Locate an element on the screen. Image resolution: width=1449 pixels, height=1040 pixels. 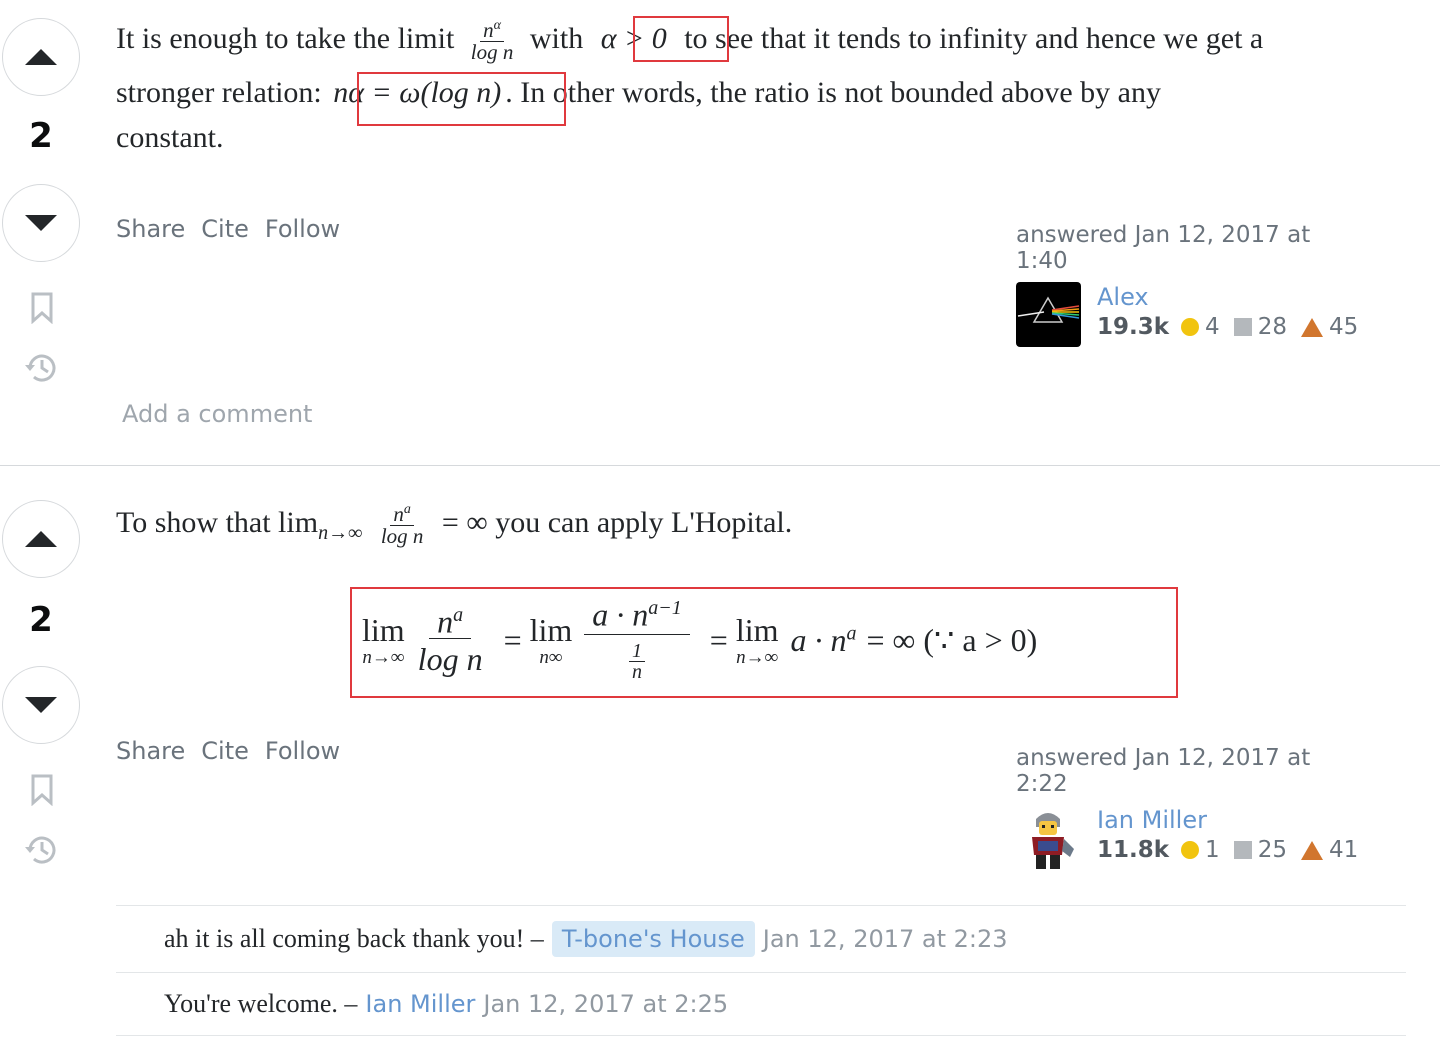
post-actions: Share Cite Follow is located at coordinates (228, 751).